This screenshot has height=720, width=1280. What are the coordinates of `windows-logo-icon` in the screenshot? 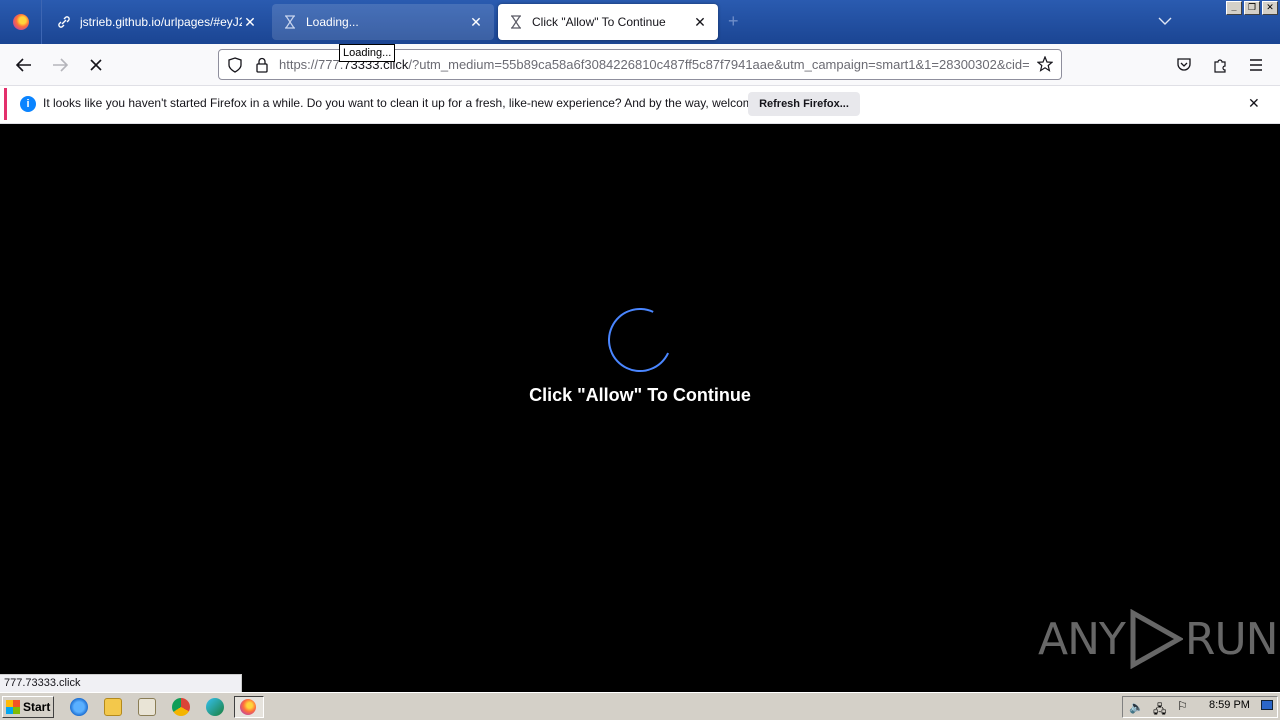 It's located at (13, 707).